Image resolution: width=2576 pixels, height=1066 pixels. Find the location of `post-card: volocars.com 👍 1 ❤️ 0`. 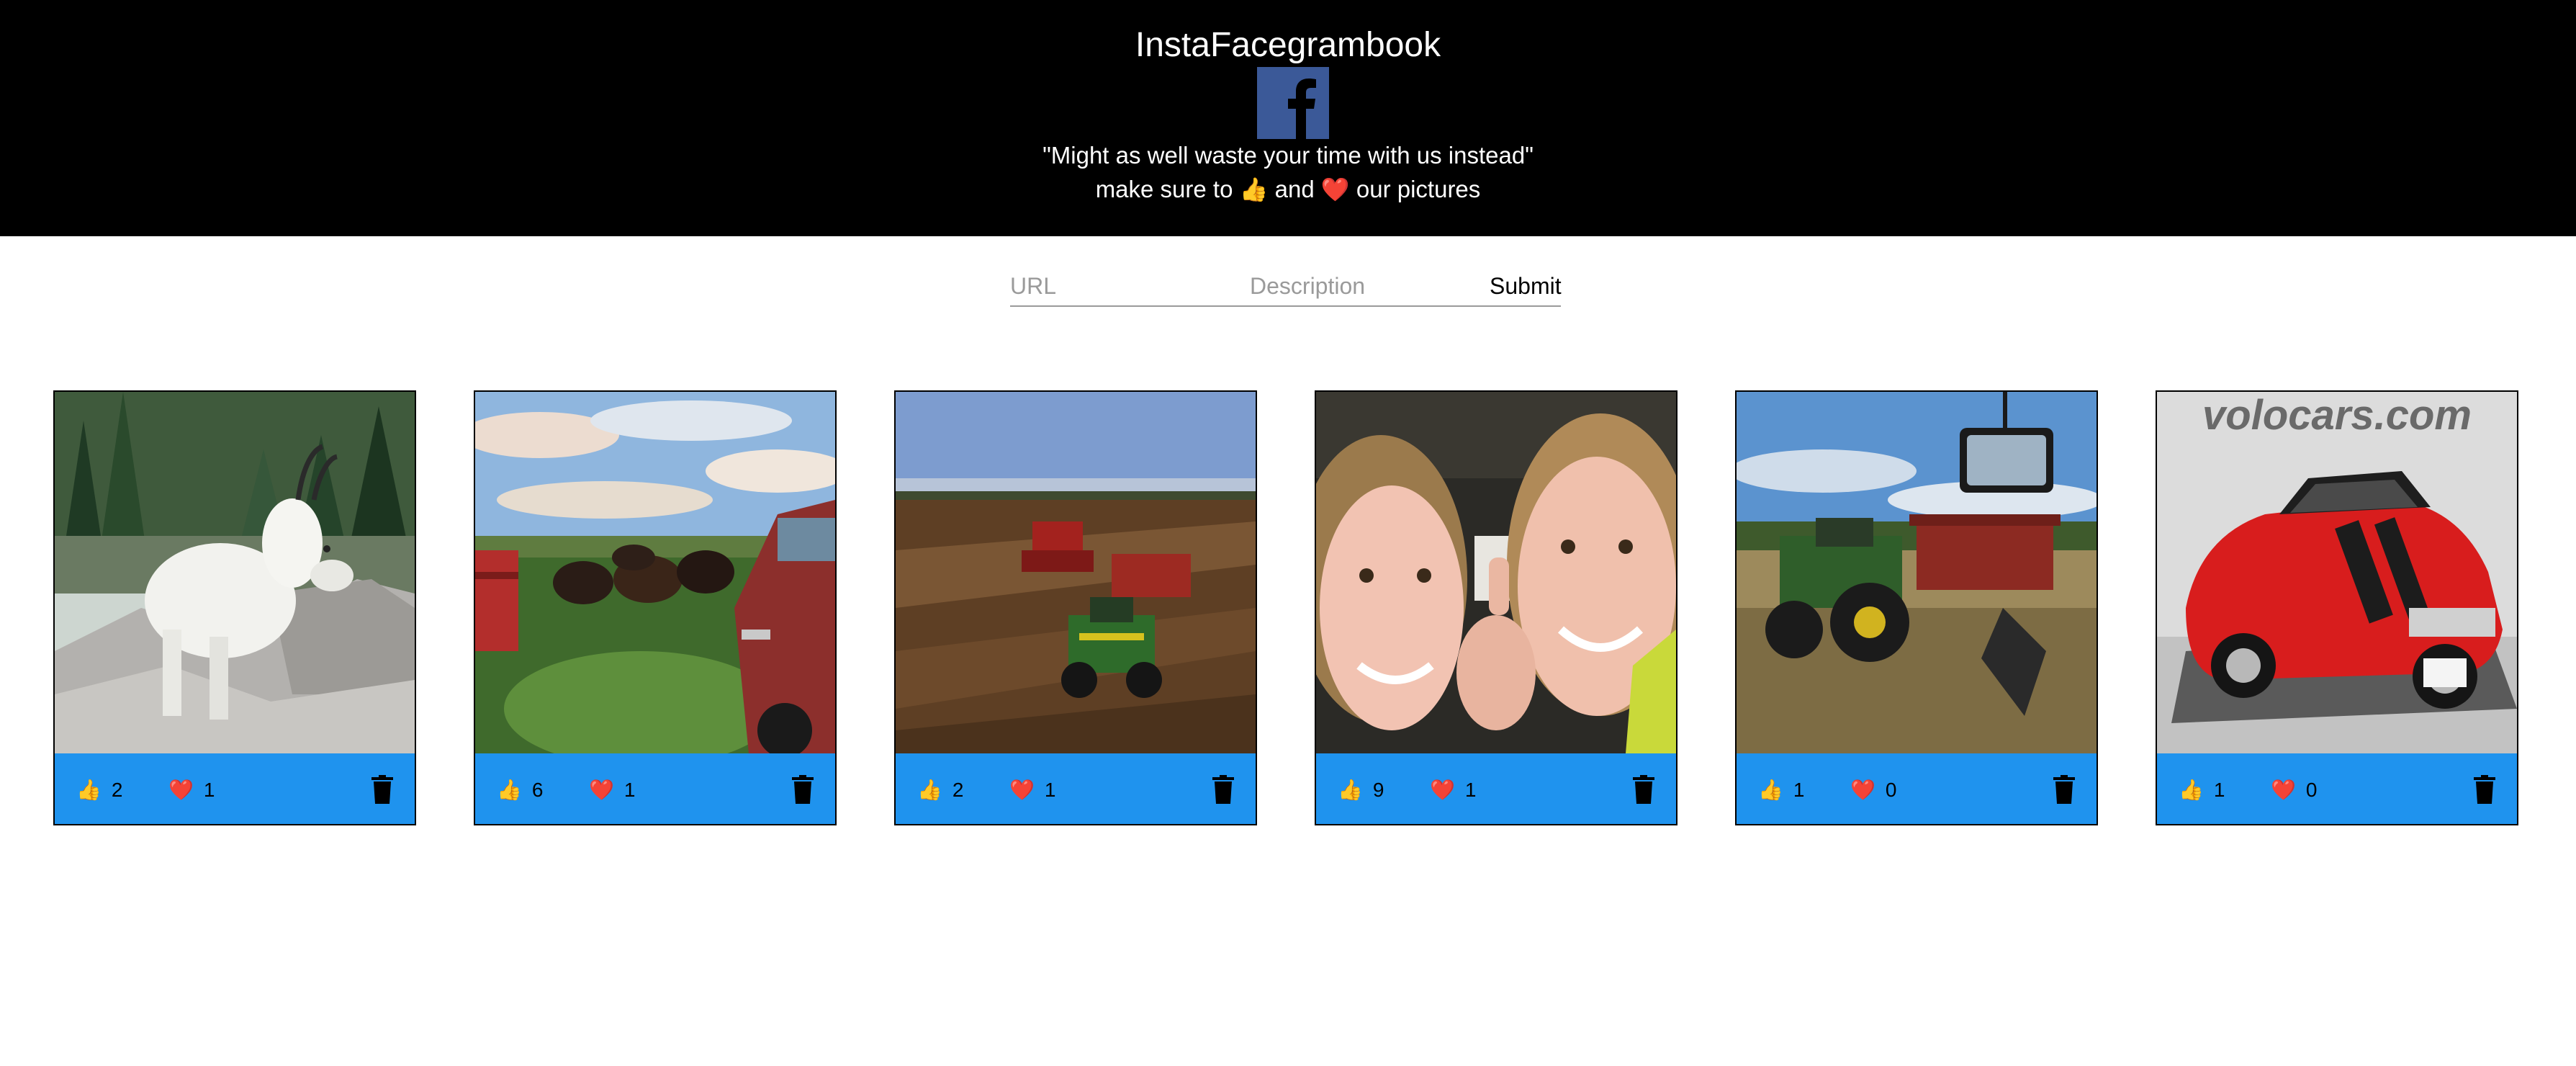

post-card: volocars.com 👍 1 ❤️ 0 is located at coordinates (2337, 607).